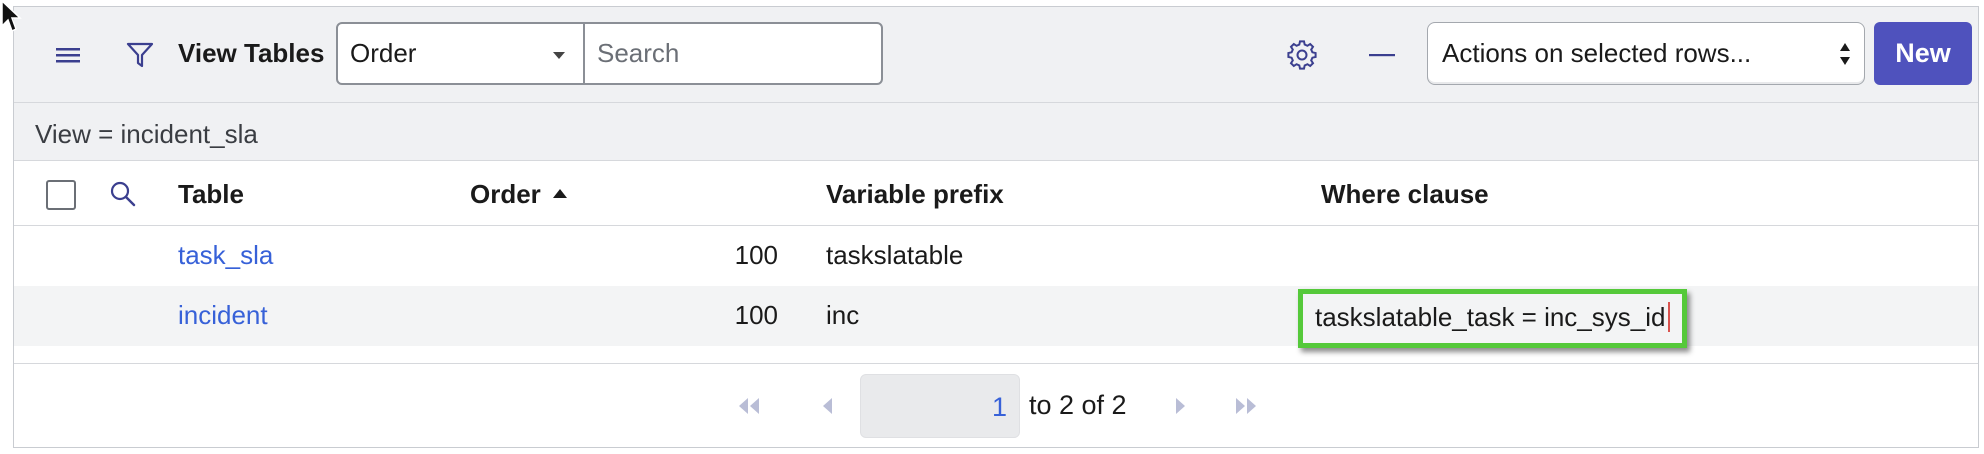  What do you see at coordinates (827, 406) in the screenshot?
I see `previous-page-icon` at bounding box center [827, 406].